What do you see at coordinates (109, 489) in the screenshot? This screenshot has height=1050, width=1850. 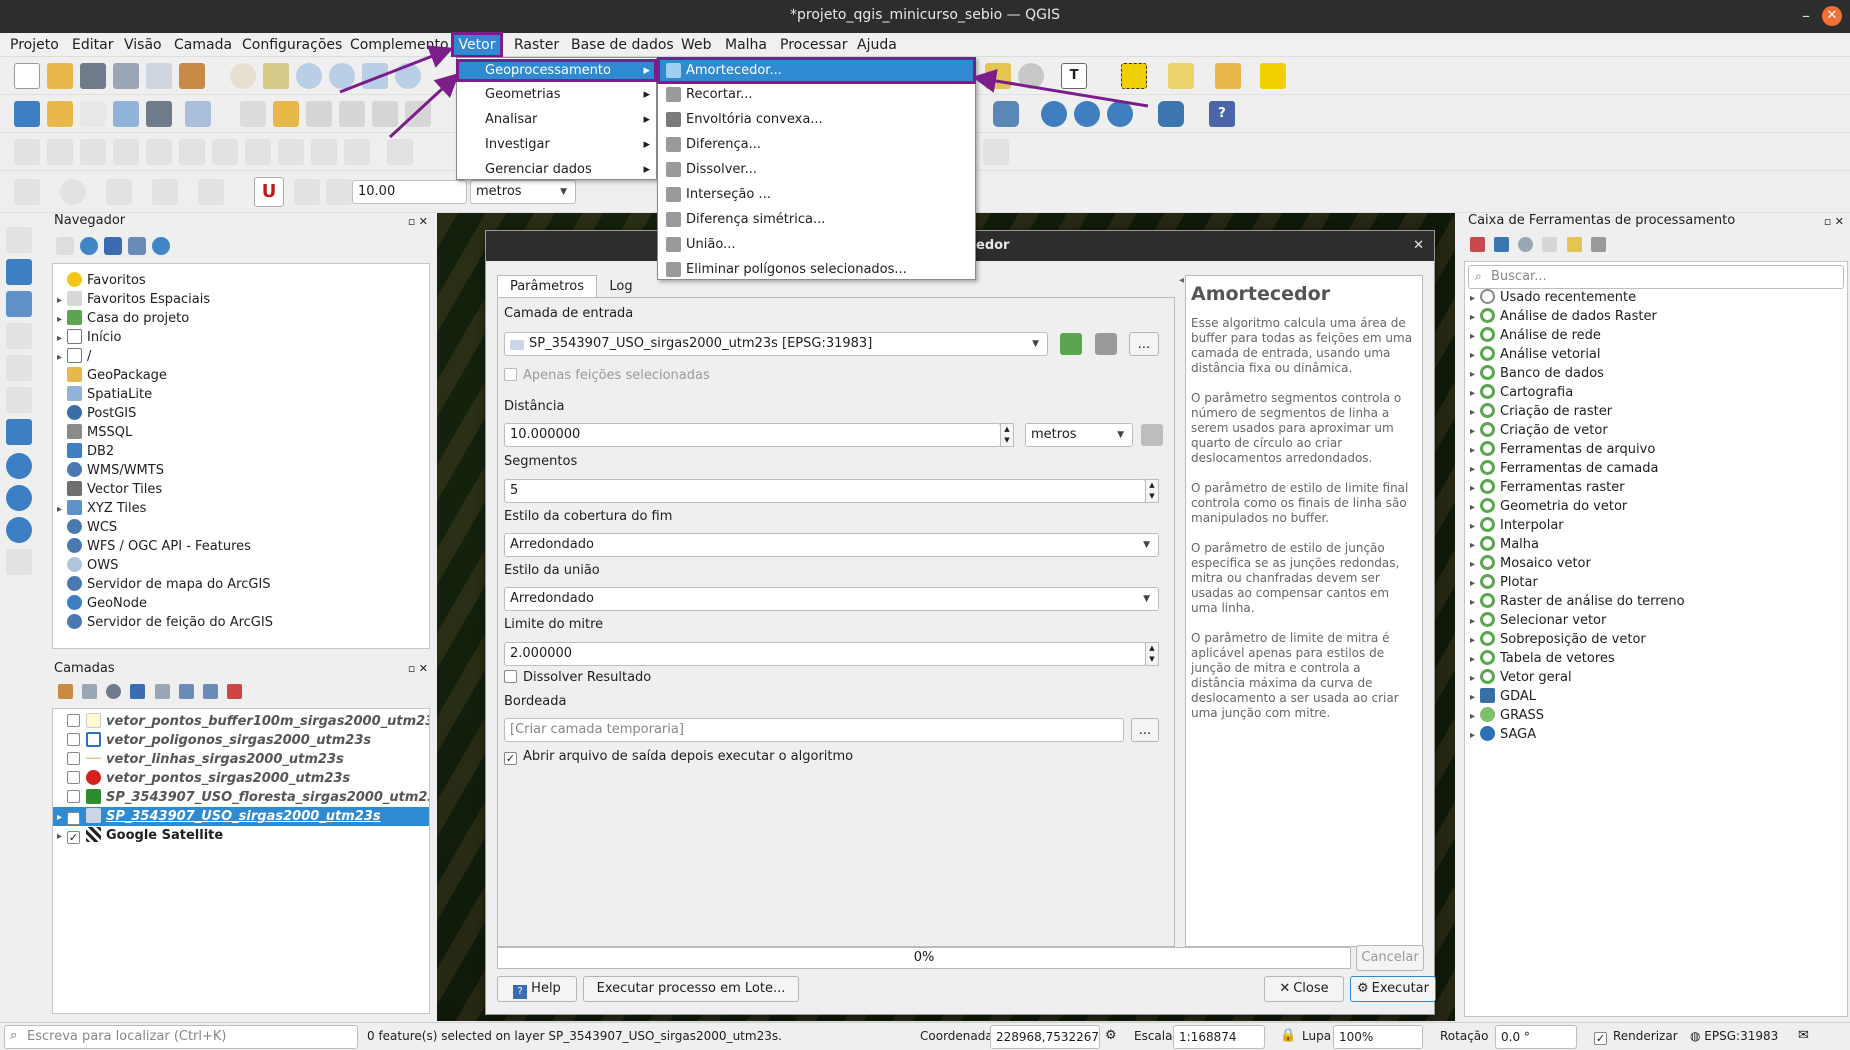 I see `nav-item-vector-tiles: Vector Tiles` at bounding box center [109, 489].